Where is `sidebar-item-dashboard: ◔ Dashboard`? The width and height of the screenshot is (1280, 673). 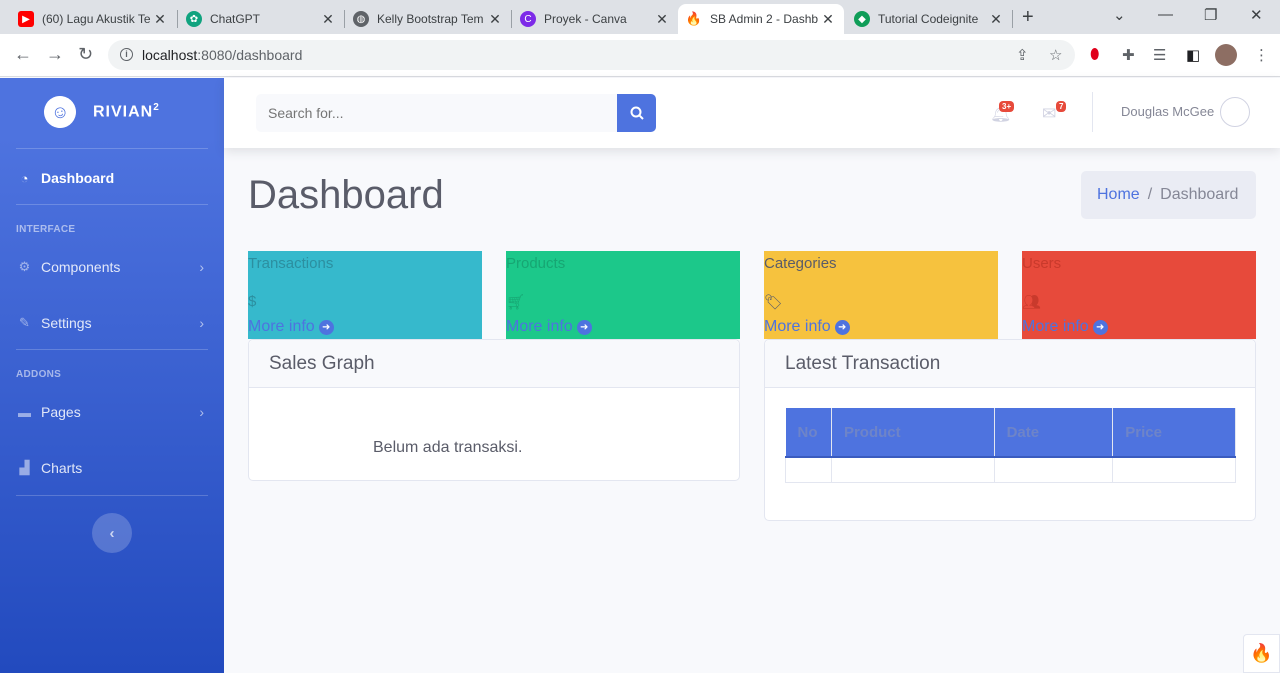 sidebar-item-dashboard: ◔ Dashboard is located at coordinates (112, 178).